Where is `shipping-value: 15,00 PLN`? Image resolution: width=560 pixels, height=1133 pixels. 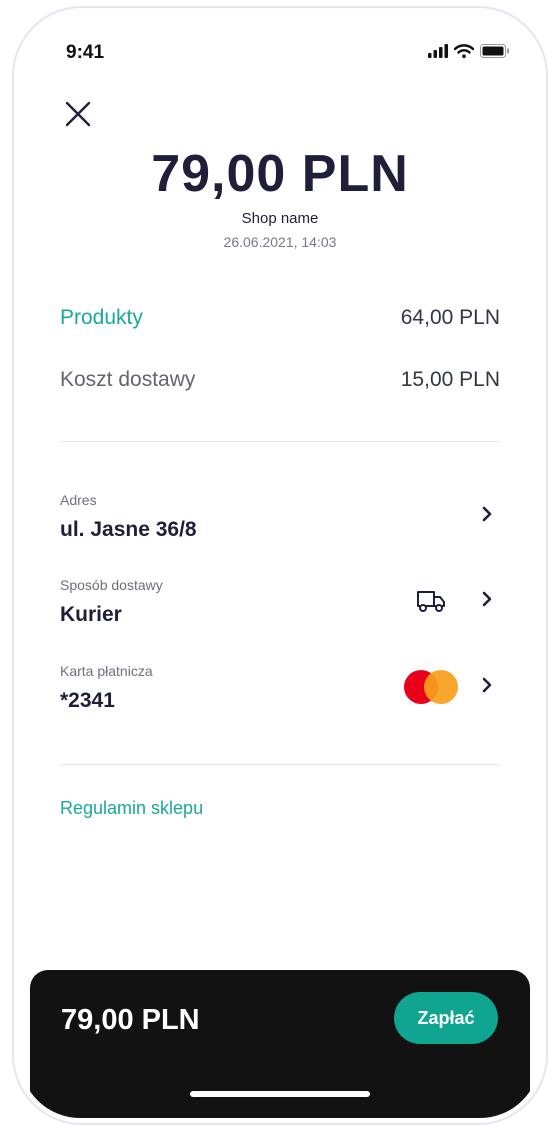 shipping-value: 15,00 PLN is located at coordinates (450, 379).